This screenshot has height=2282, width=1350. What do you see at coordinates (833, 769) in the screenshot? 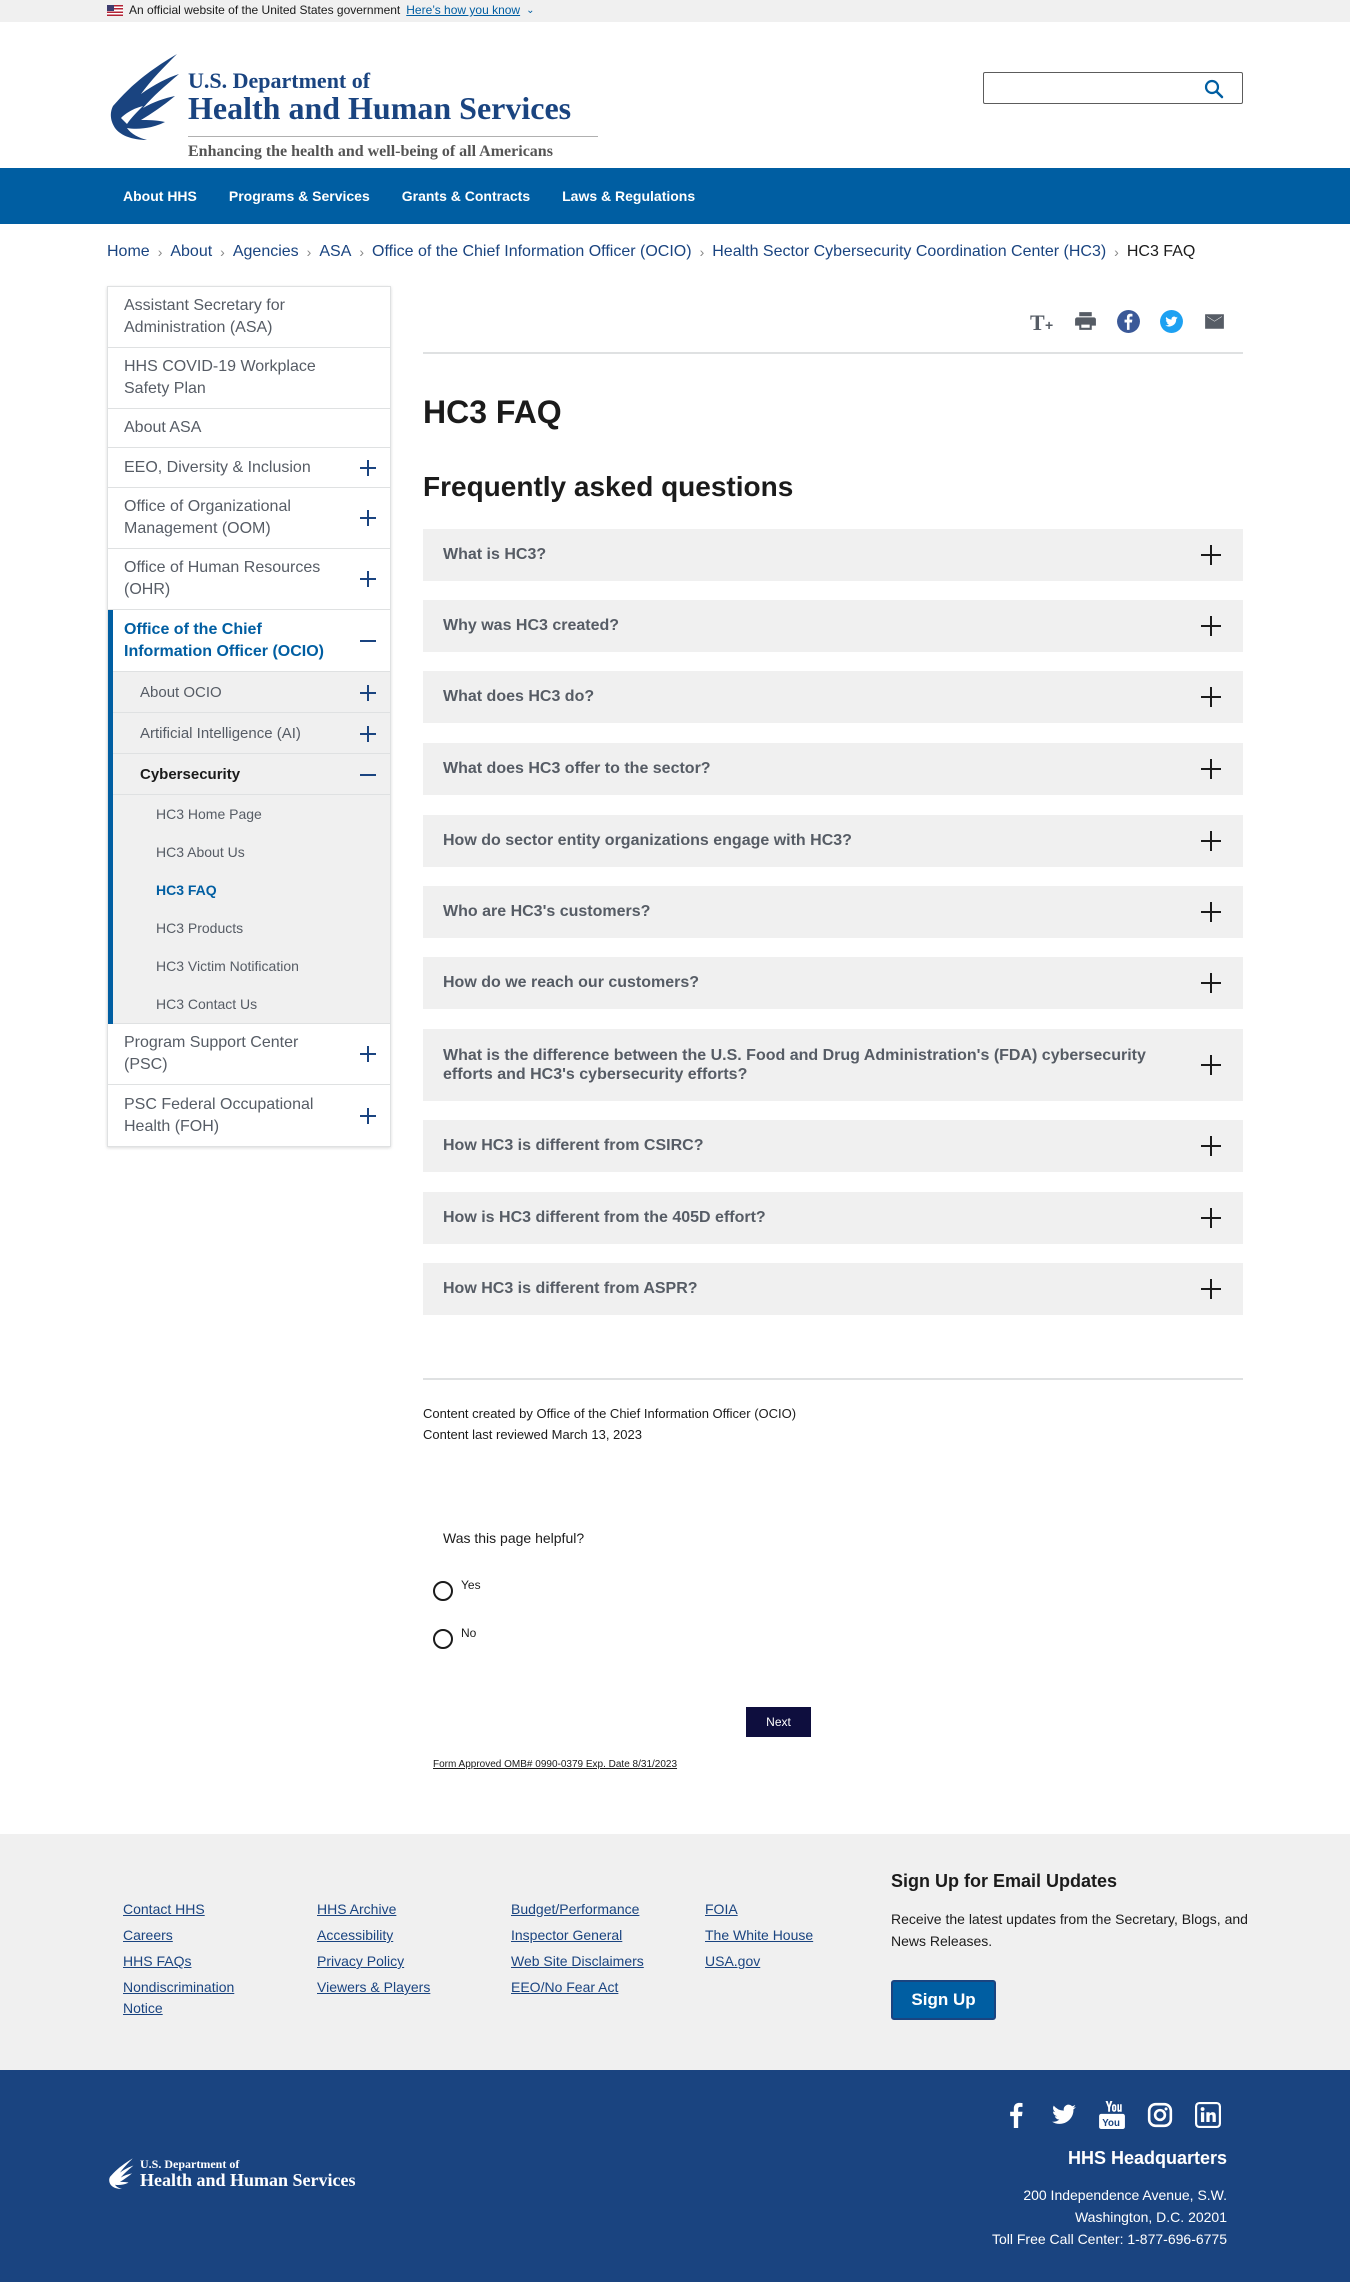
I see `faq-item-offer-to-sector: What does HC3 offer to the sector?` at bounding box center [833, 769].